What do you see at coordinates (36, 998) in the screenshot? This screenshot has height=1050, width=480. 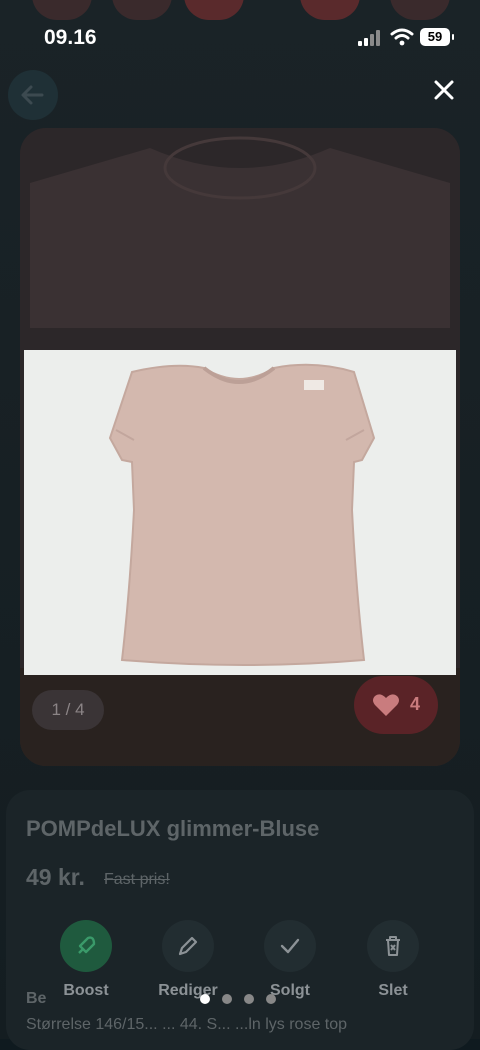 I see `description-label: Be` at bounding box center [36, 998].